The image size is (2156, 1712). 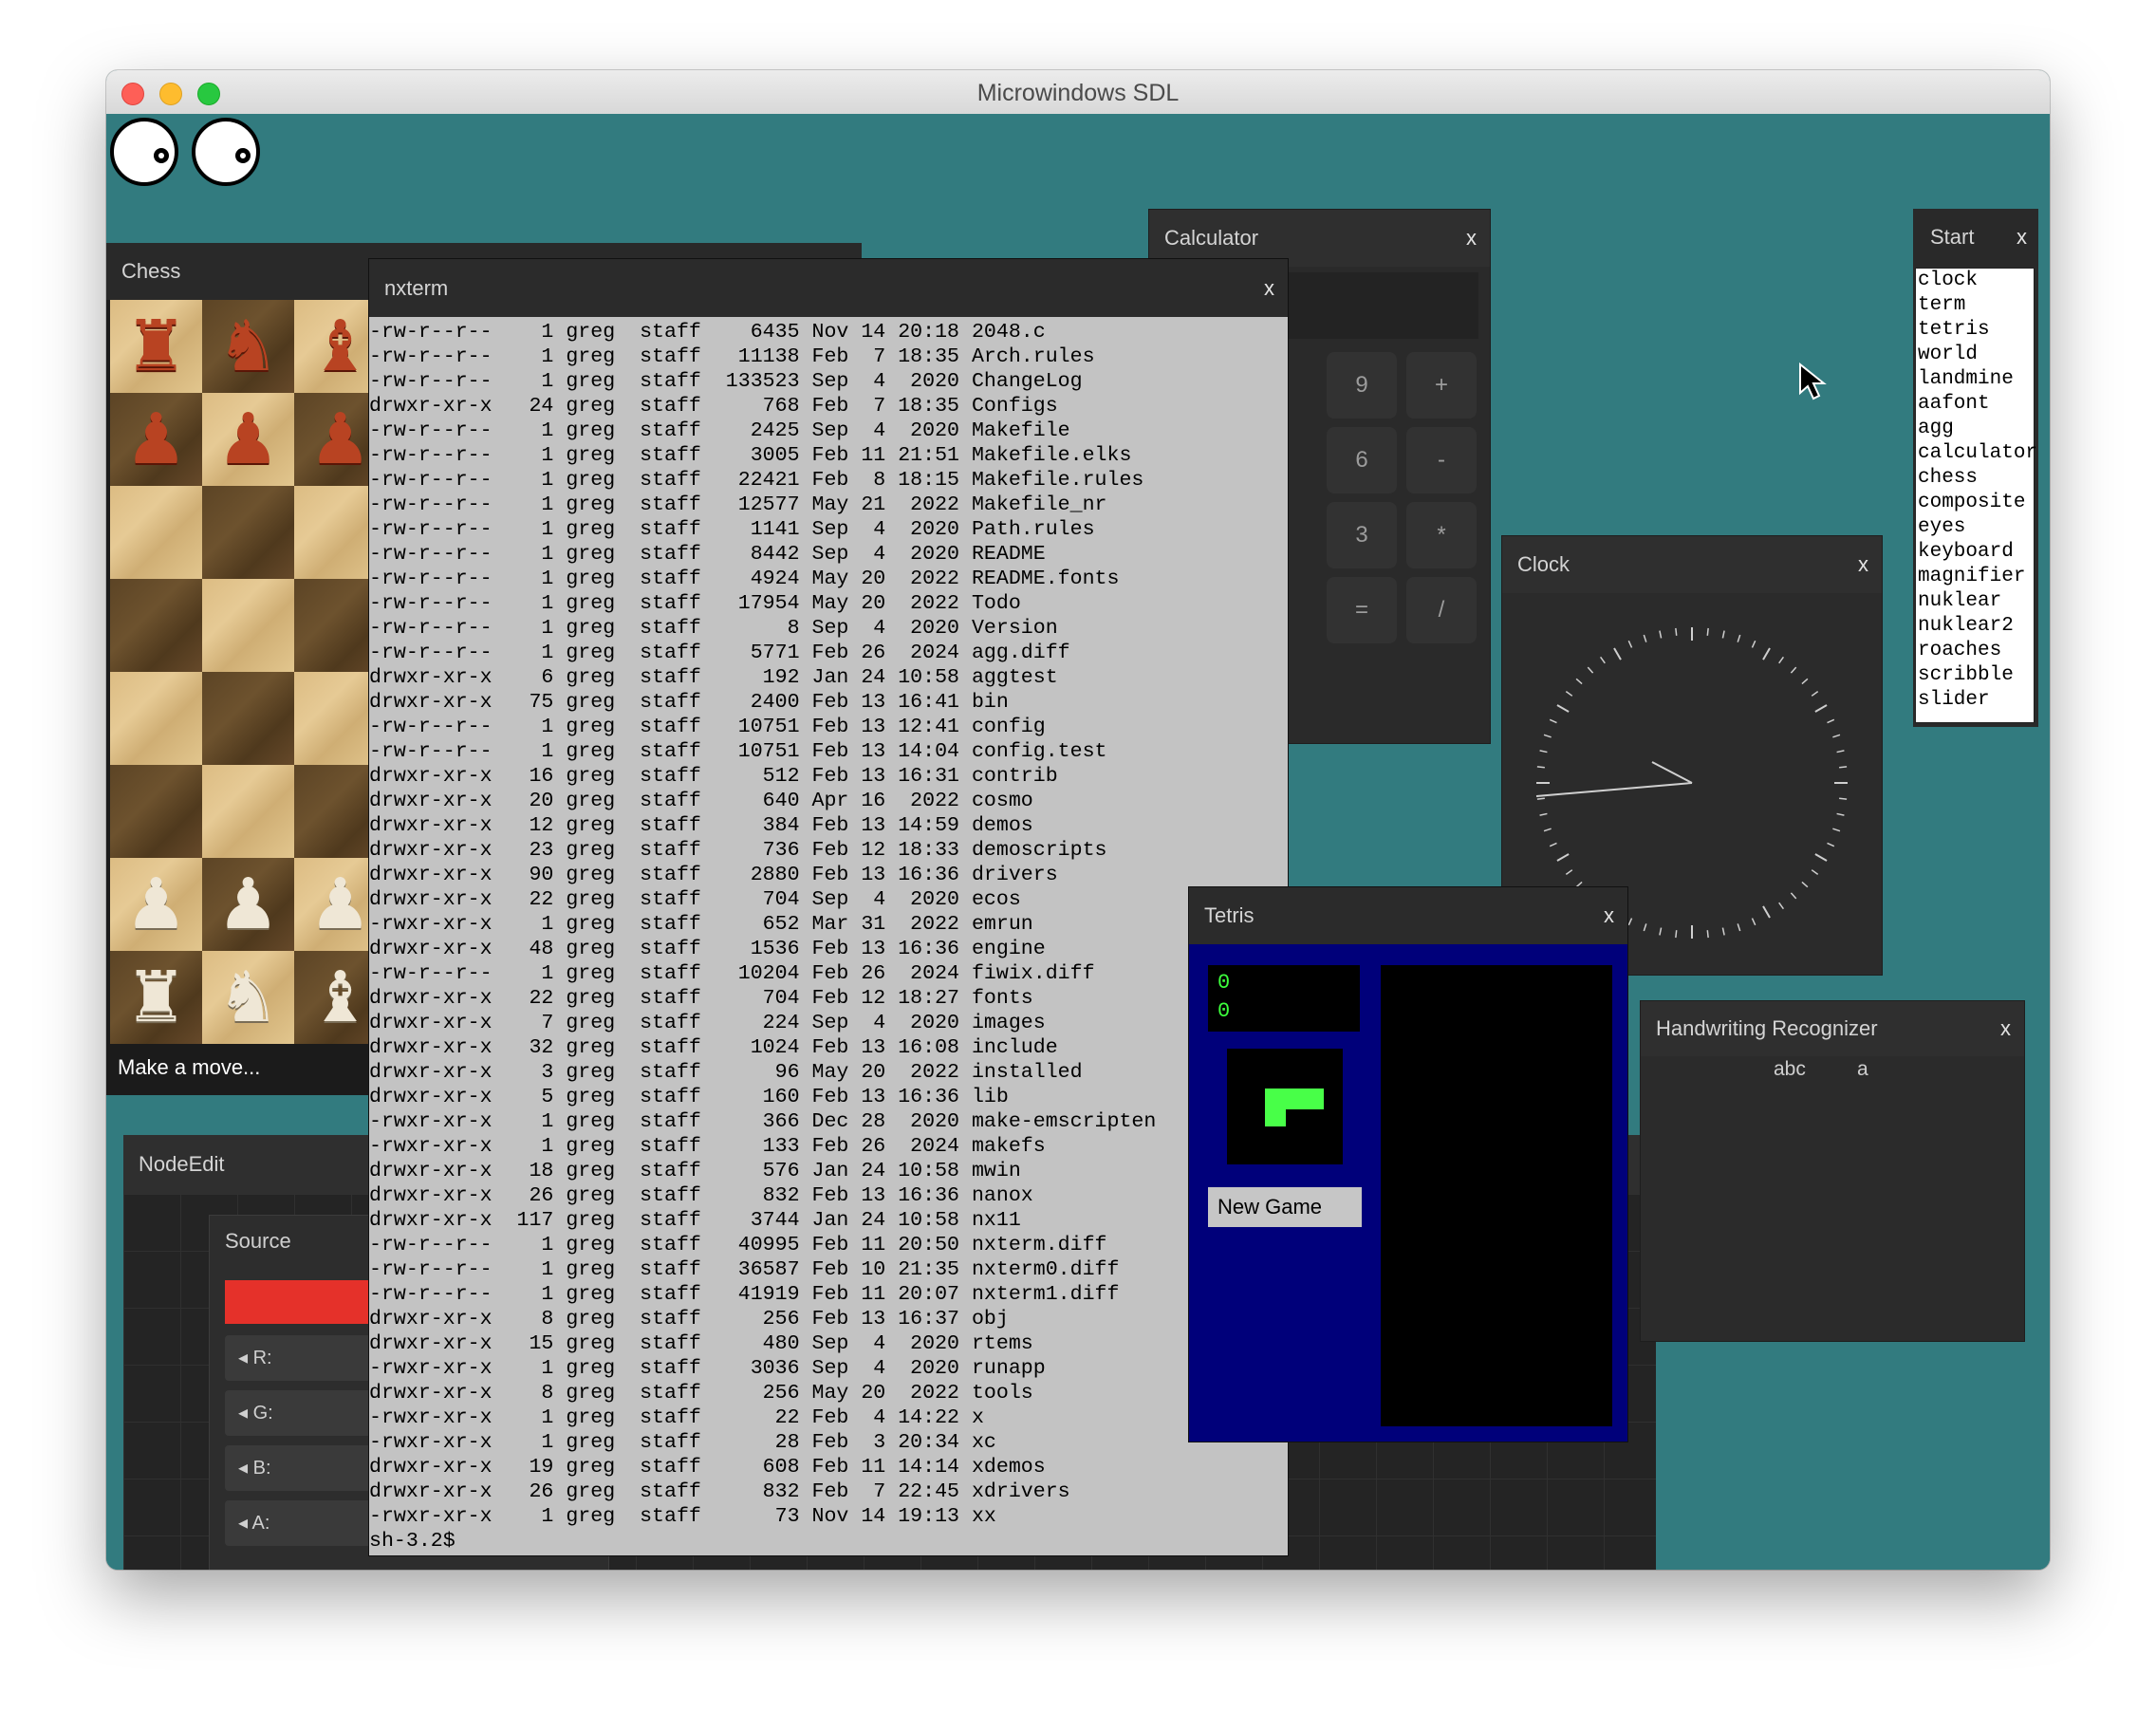 I want to click on start-menu-item-eyes: eyes, so click(x=1975, y=527).